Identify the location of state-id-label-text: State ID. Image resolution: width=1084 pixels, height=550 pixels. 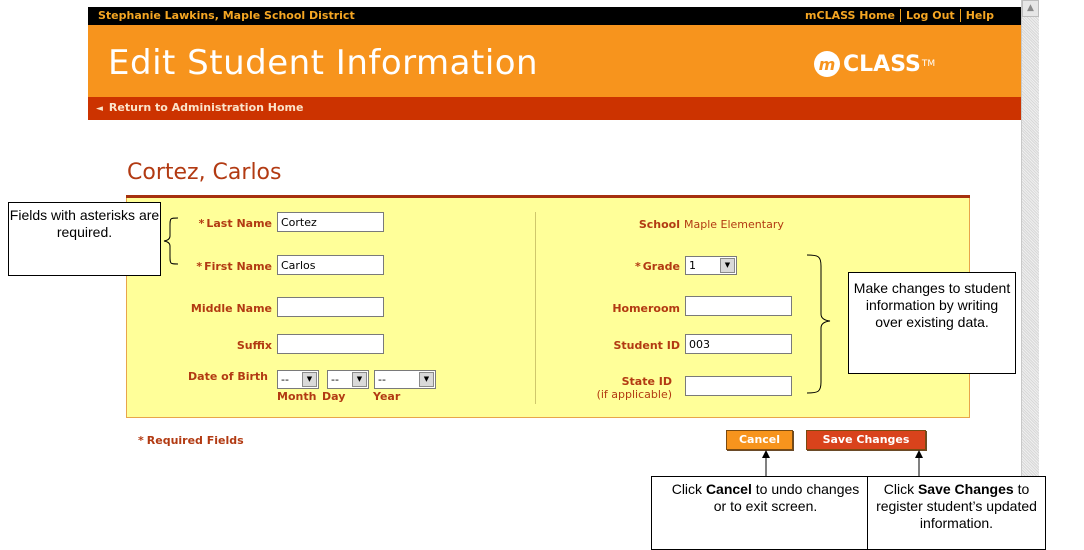
(646, 381).